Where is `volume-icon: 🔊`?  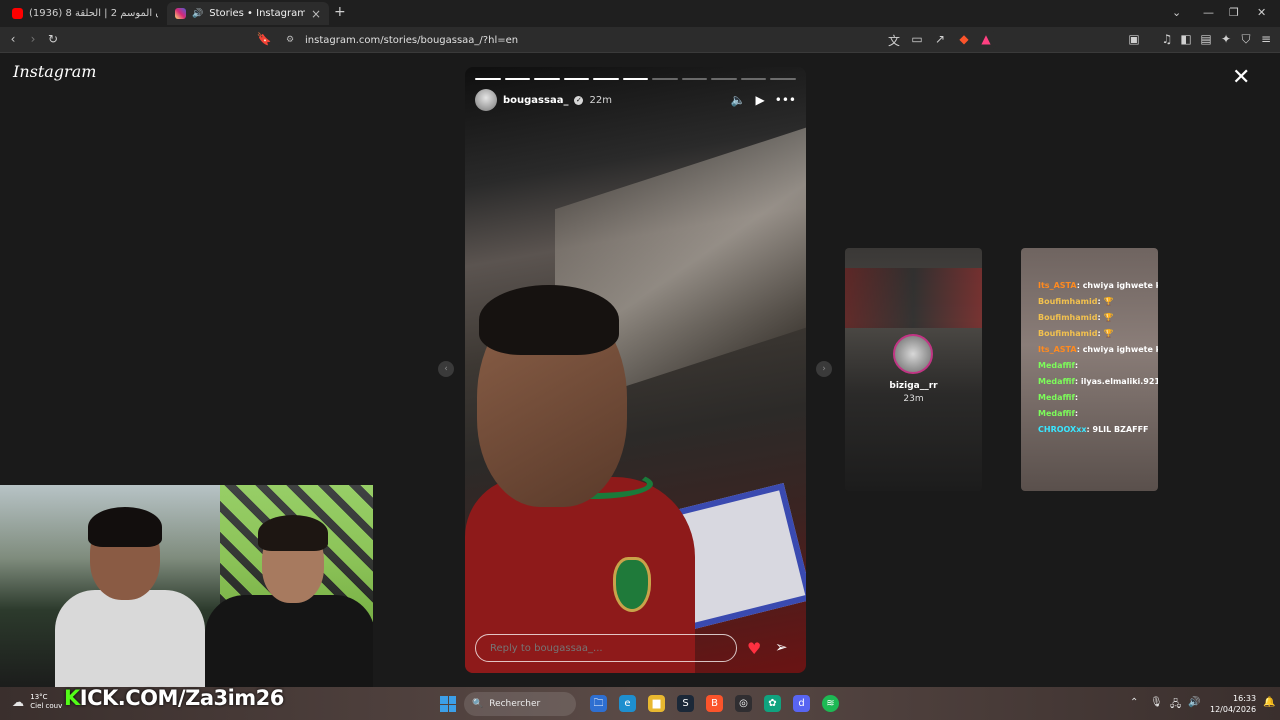
volume-icon: 🔊 is located at coordinates (1194, 702).